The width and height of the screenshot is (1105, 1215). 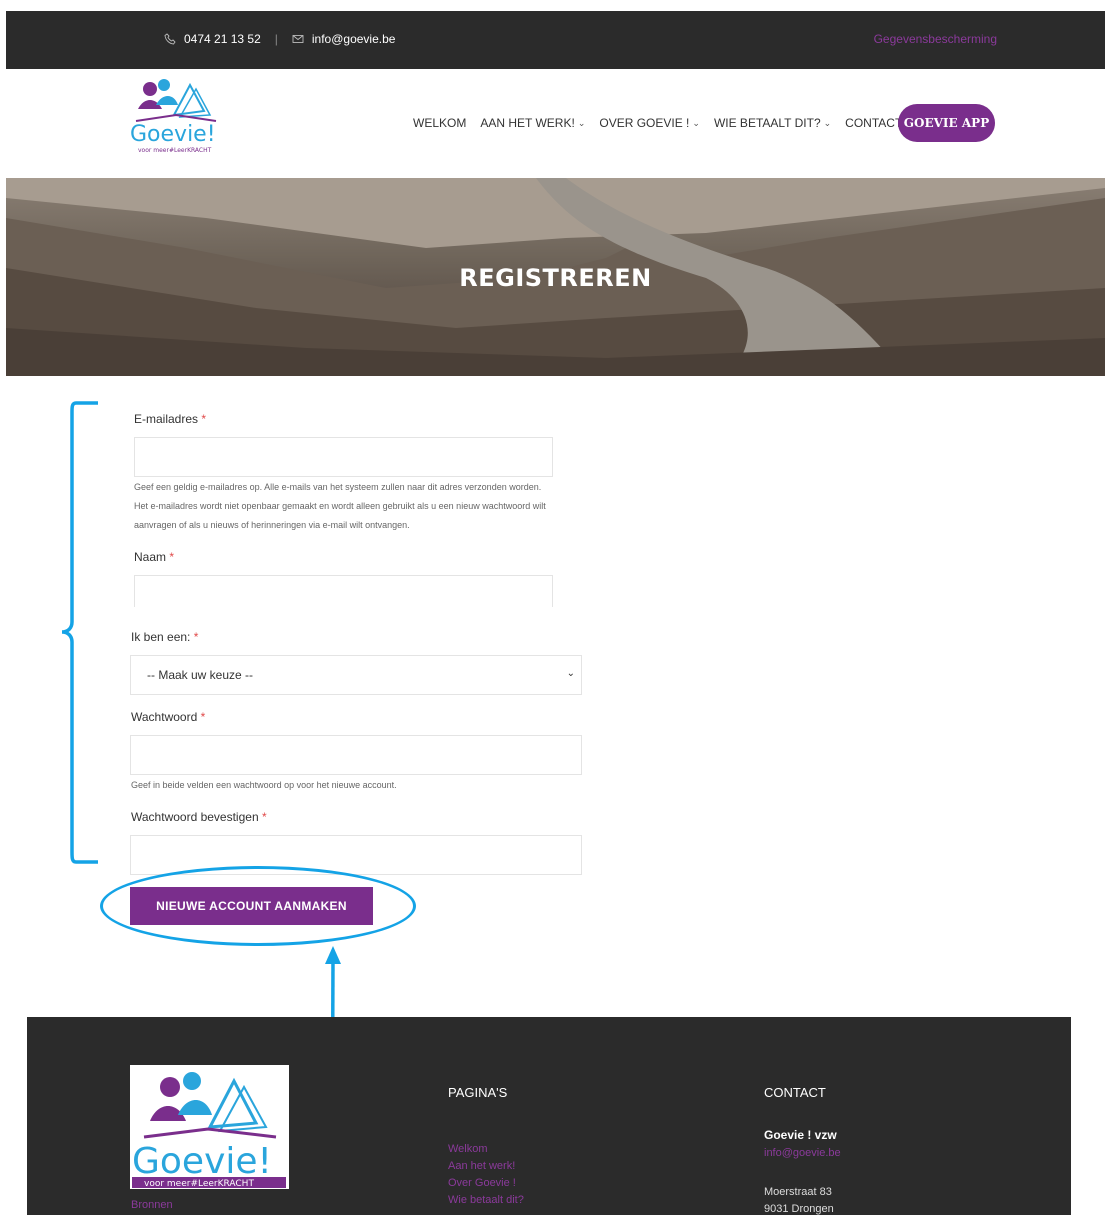 What do you see at coordinates (486, 1200) in the screenshot?
I see `footer-link-wie-betaalt-dit: Wie betaalt dit?` at bounding box center [486, 1200].